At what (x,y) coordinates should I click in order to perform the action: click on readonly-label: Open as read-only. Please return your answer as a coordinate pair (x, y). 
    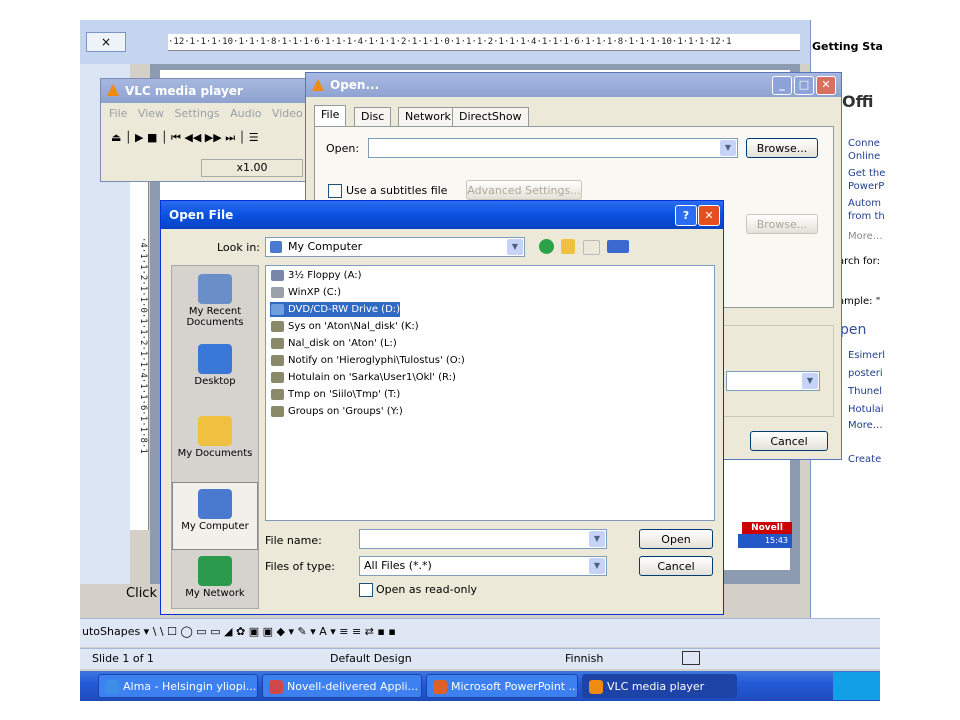
    Looking at the image, I should click on (427, 589).